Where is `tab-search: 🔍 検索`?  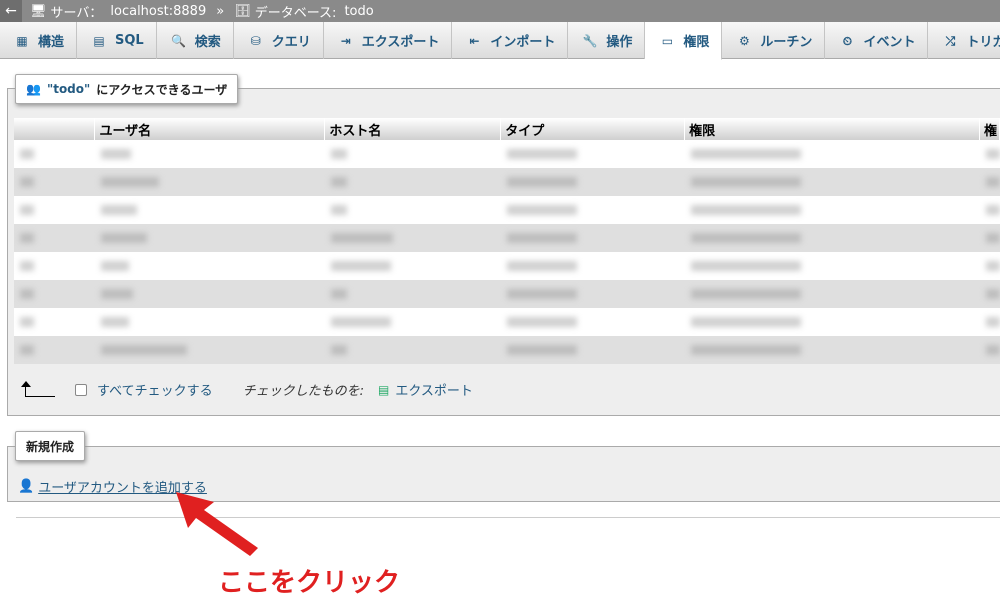 tab-search: 🔍 検索 is located at coordinates (195, 40).